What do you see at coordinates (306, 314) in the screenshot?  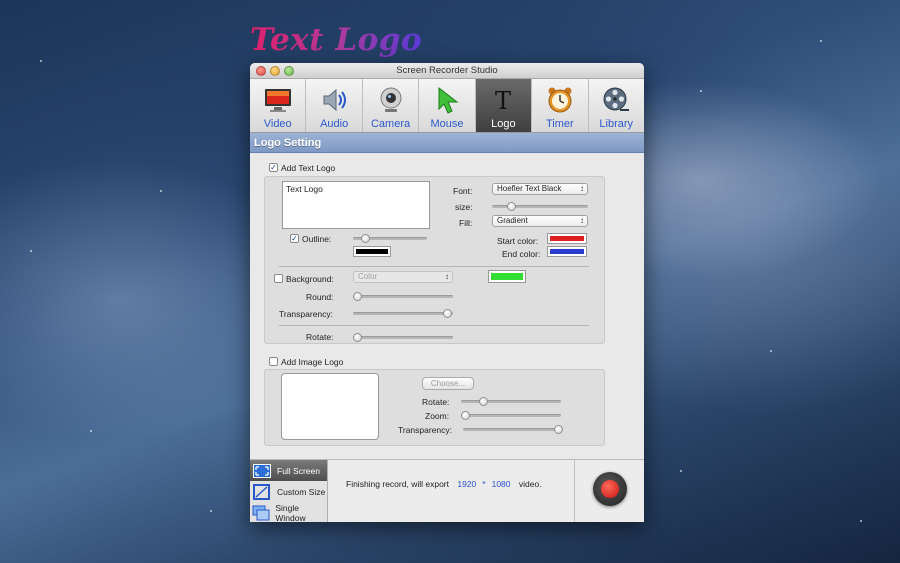 I see `transparency-label: Transparency:` at bounding box center [306, 314].